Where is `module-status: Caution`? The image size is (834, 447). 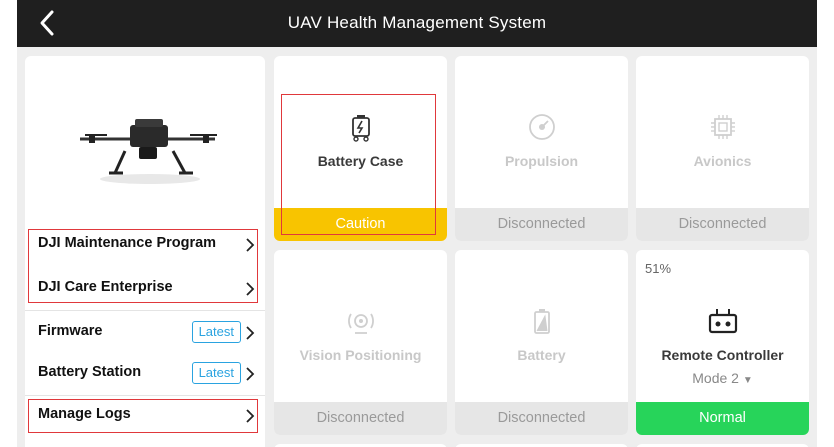 module-status: Caution is located at coordinates (360, 224).